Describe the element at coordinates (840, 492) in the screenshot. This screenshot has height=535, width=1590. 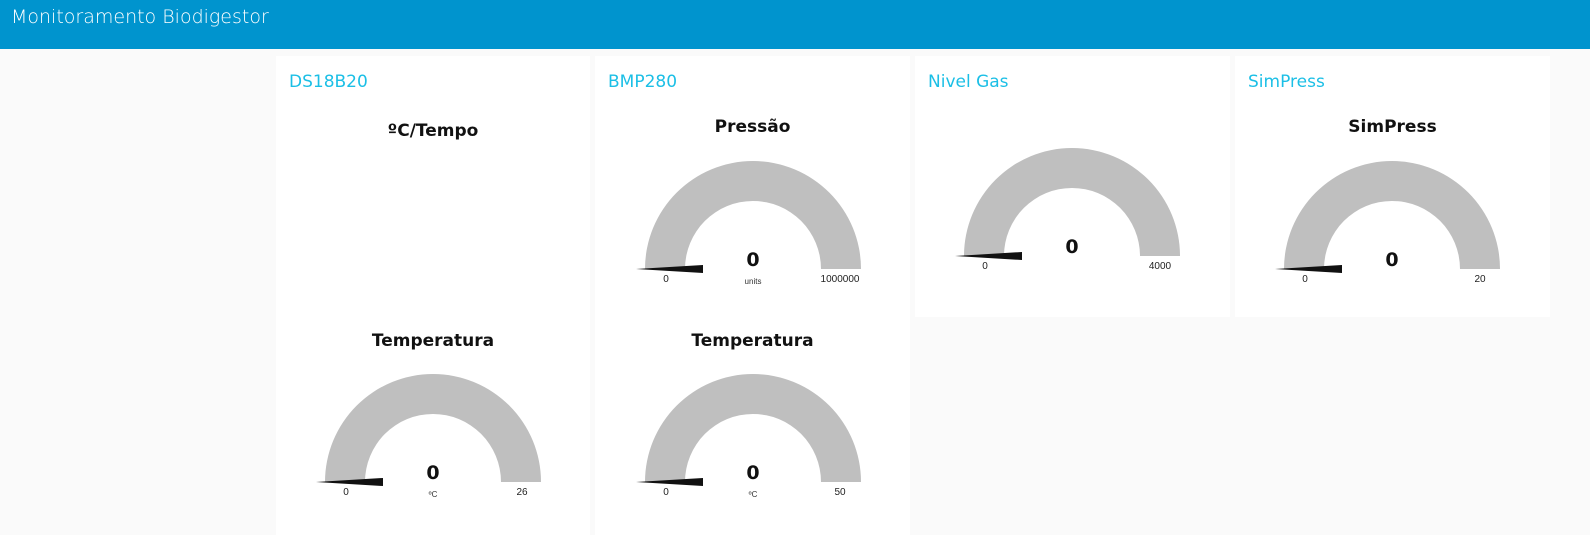
I see `gauge-max: 50` at that location.